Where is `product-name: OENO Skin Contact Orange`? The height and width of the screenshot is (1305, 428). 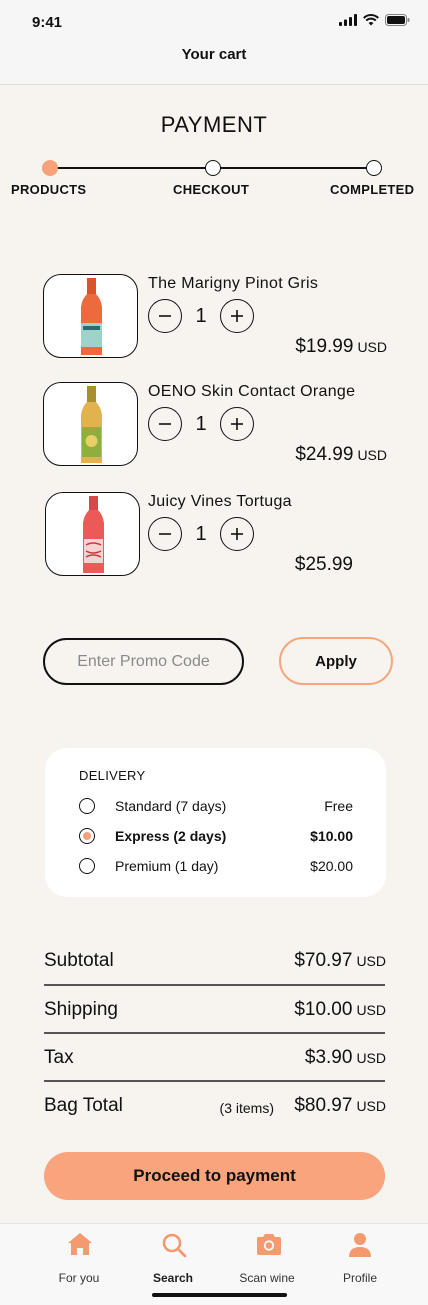
product-name: OENO Skin Contact Orange is located at coordinates (252, 391).